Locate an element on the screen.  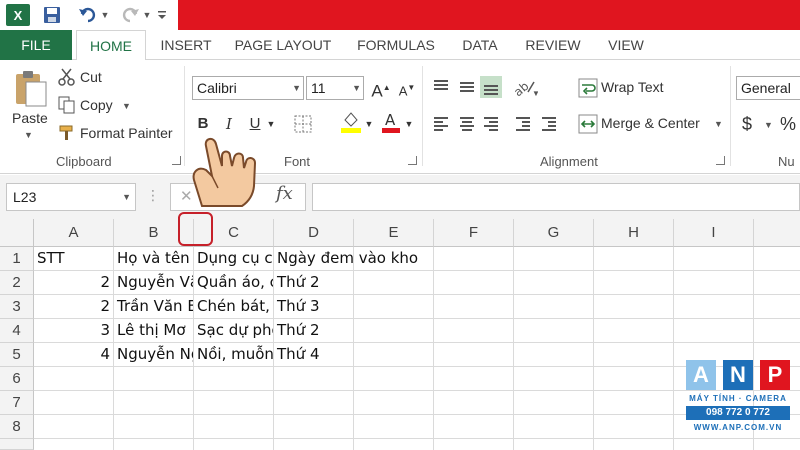
fill-color-dropdown-icon: ▼ is located at coordinates (369, 124).